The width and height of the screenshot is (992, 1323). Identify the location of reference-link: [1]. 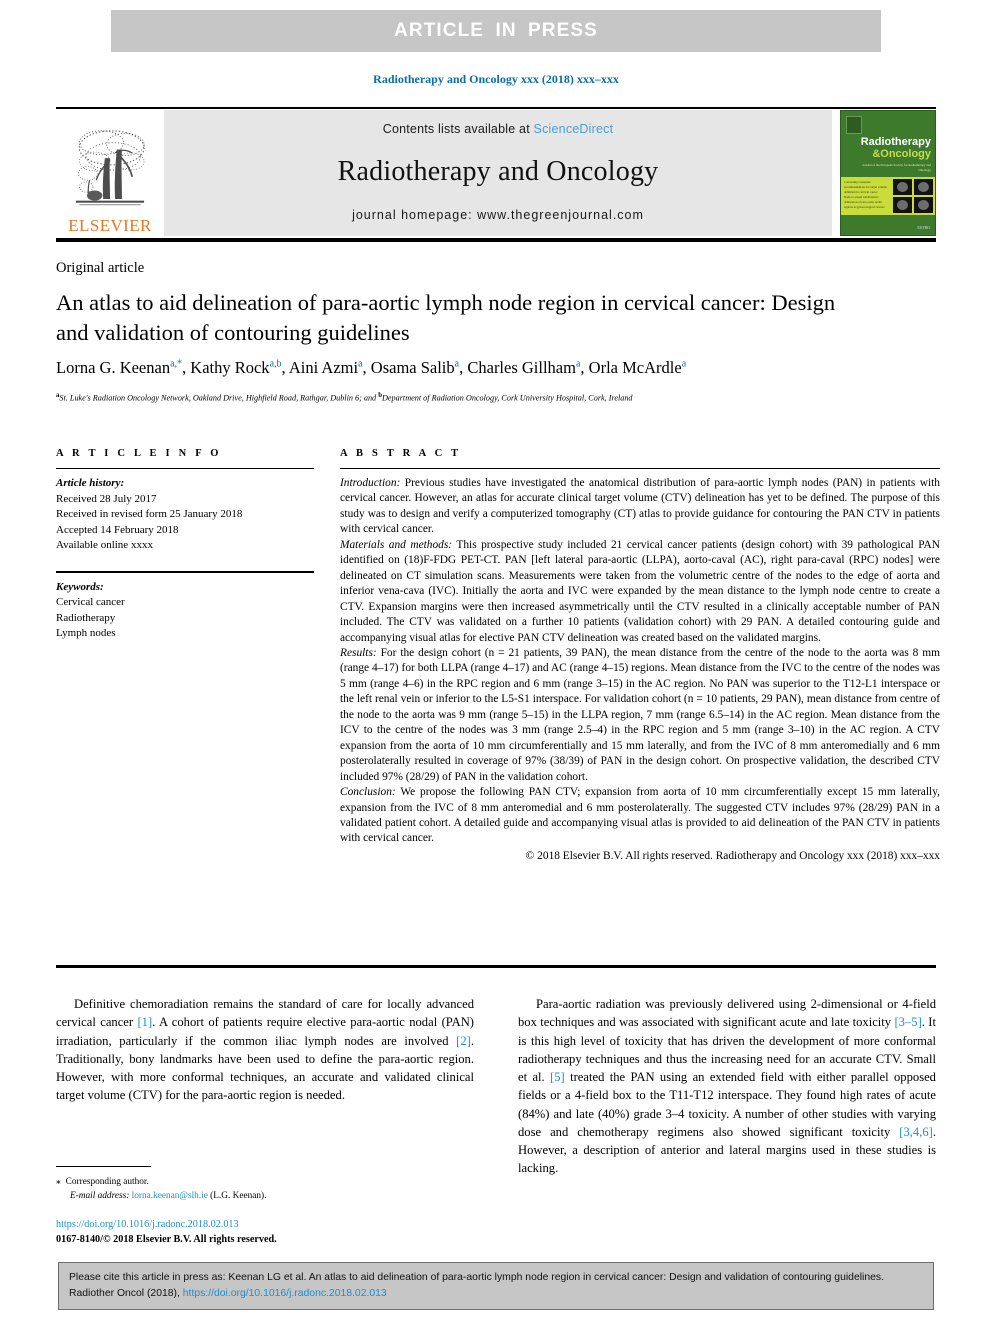
(144, 1022).